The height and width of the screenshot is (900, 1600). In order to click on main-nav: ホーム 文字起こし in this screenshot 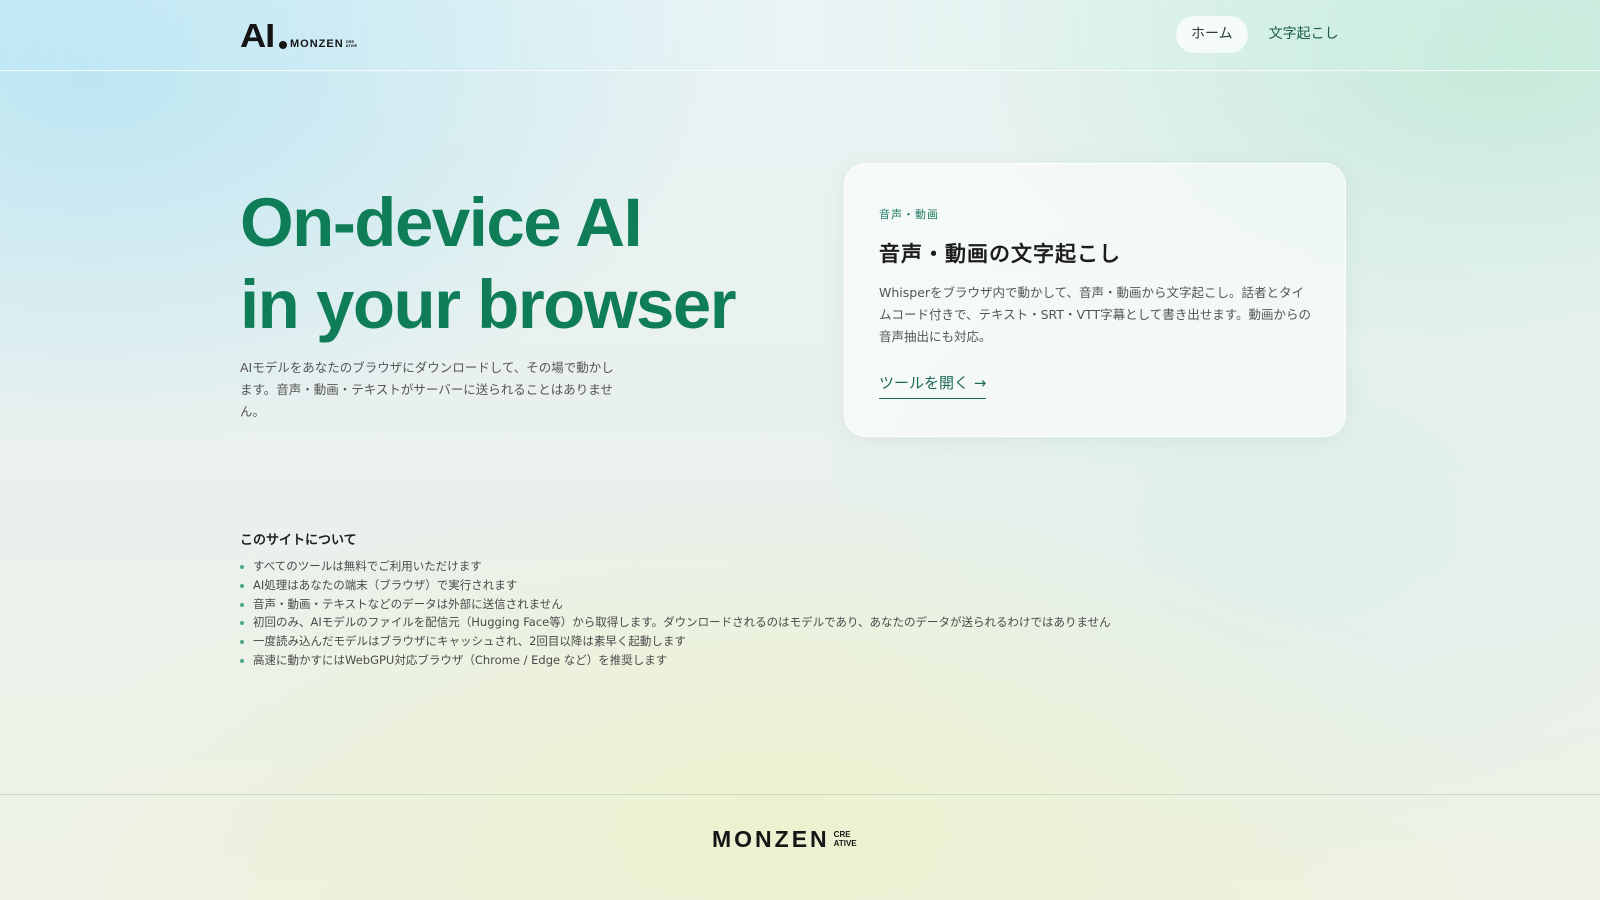, I will do `click(1265, 34)`.